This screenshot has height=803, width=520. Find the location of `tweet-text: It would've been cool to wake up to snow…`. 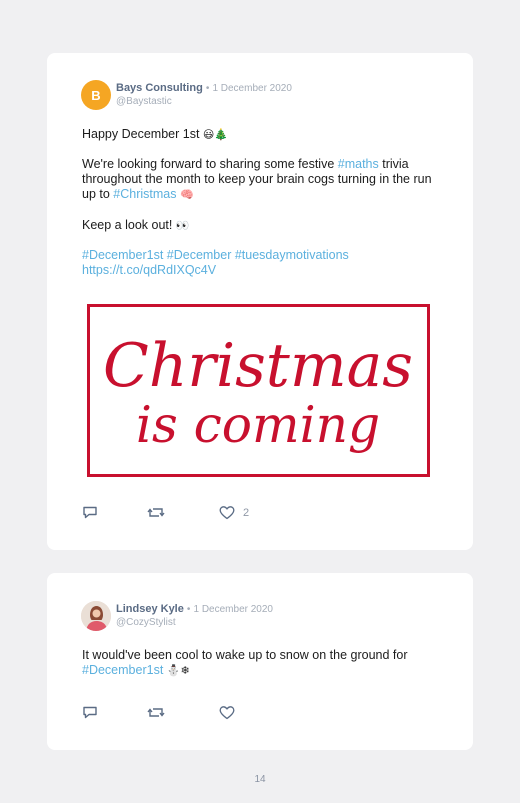

tweet-text: It would've been cool to wake up to snow… is located at coordinates (262, 663).